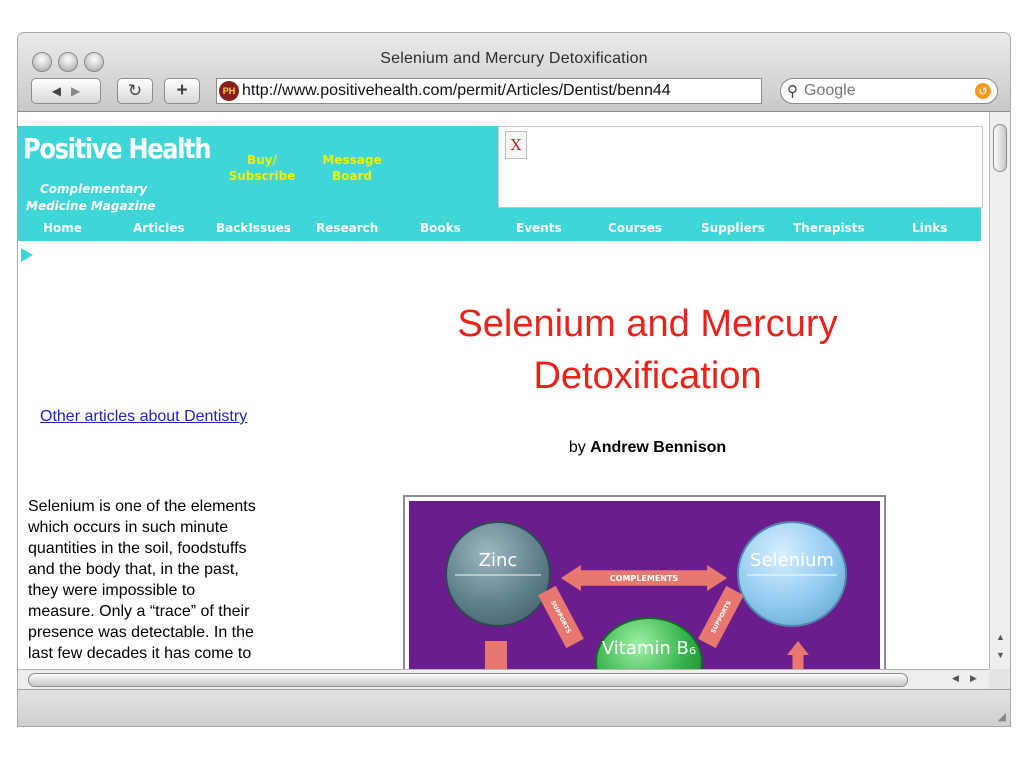 The image size is (1024, 768). I want to click on supports-arrow-right: SUPPORTS, so click(721, 617).